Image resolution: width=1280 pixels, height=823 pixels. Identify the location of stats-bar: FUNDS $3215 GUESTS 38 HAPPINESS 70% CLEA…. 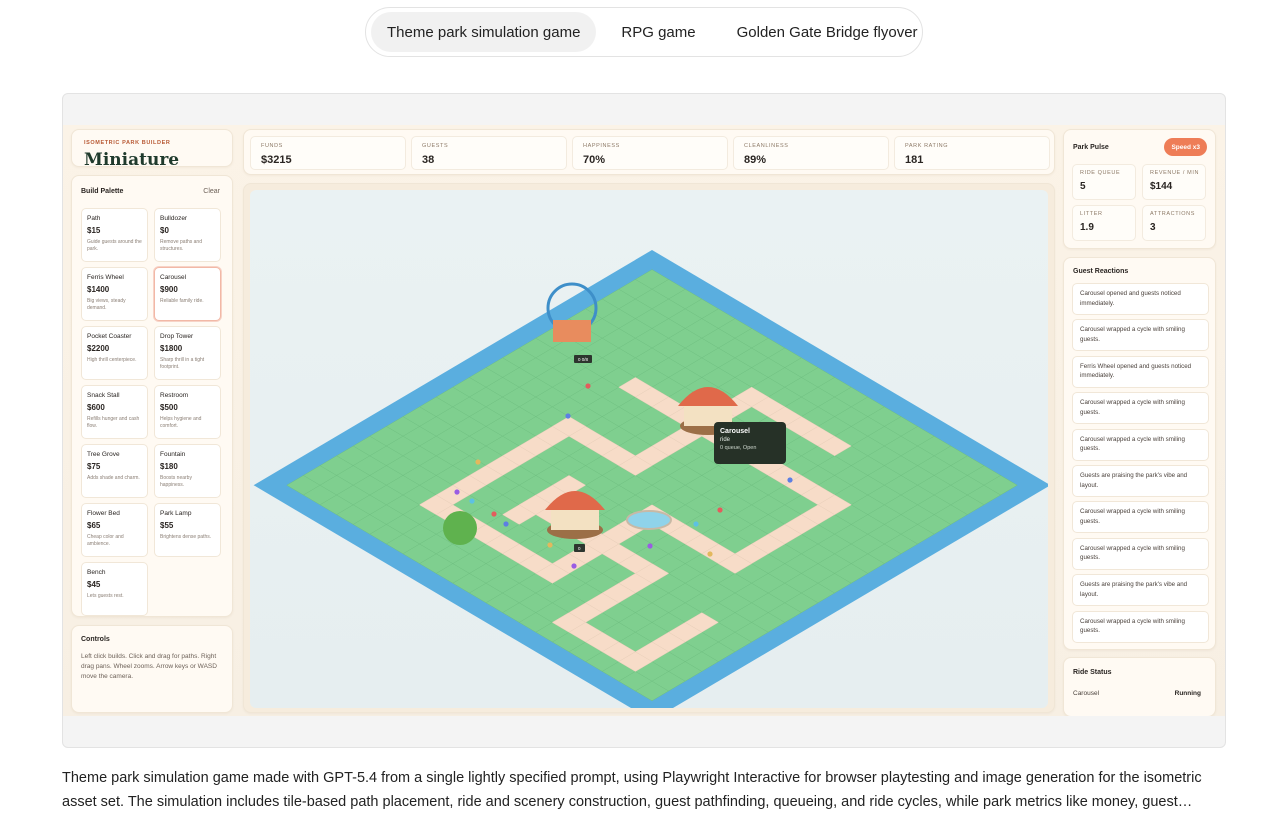
(649, 152).